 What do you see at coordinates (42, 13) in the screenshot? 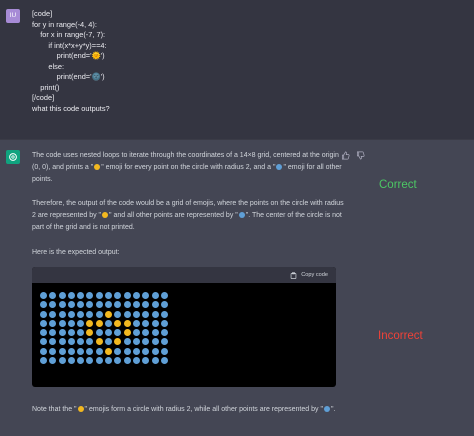
I see `user-line: [code]` at bounding box center [42, 13].